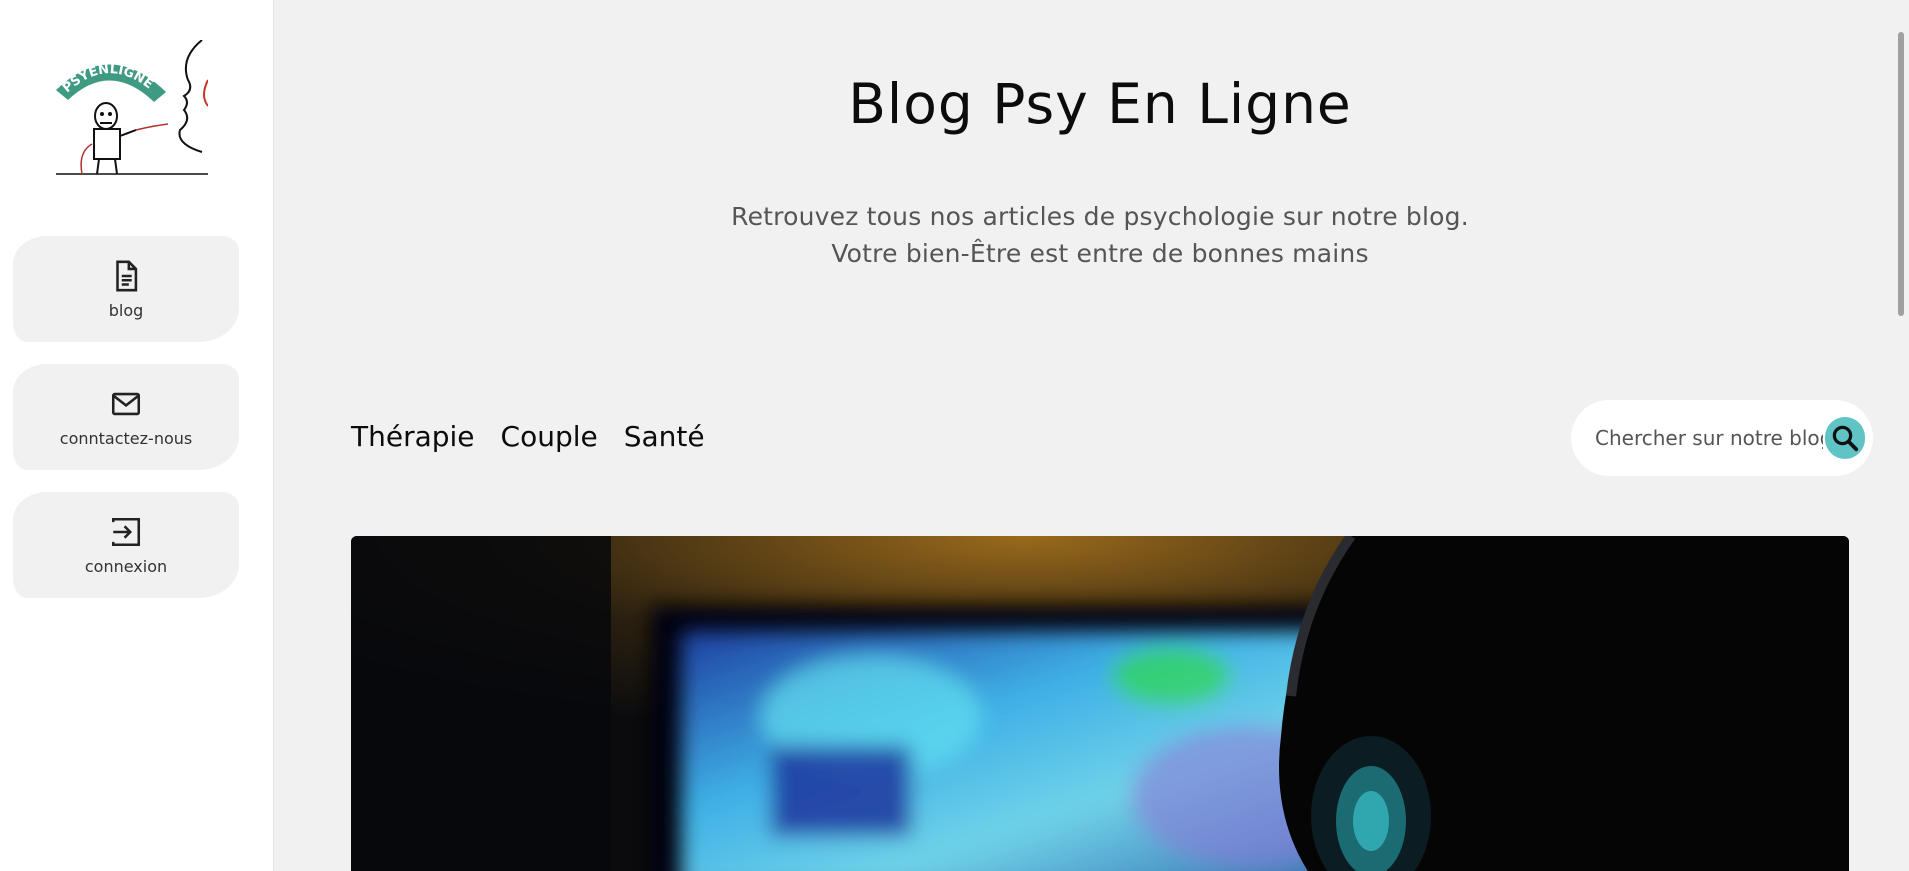 This screenshot has height=871, width=1909. I want to click on category-sante: Santé, so click(664, 436).